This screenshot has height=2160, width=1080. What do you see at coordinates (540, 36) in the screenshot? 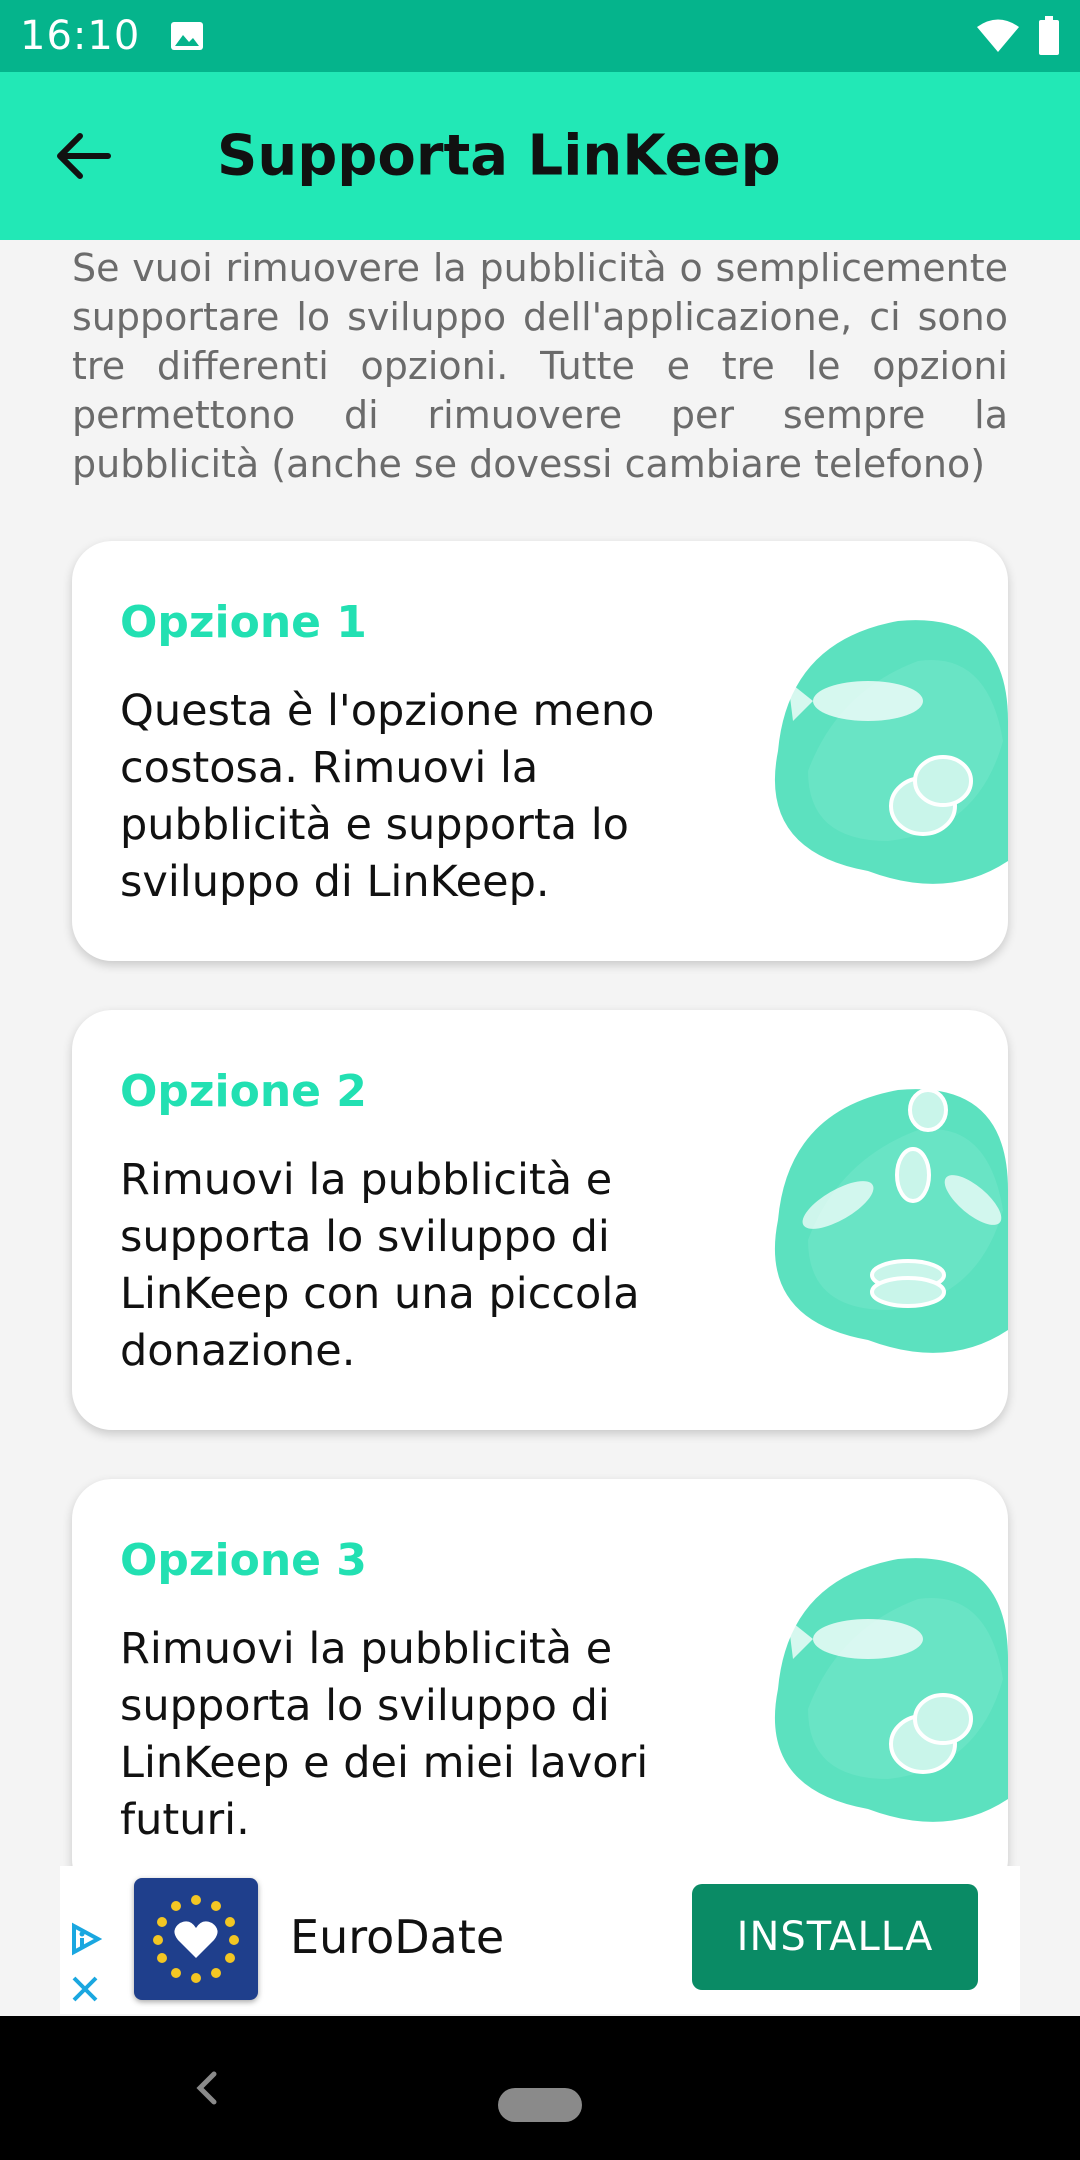
I see `status-bar: 16:10` at bounding box center [540, 36].